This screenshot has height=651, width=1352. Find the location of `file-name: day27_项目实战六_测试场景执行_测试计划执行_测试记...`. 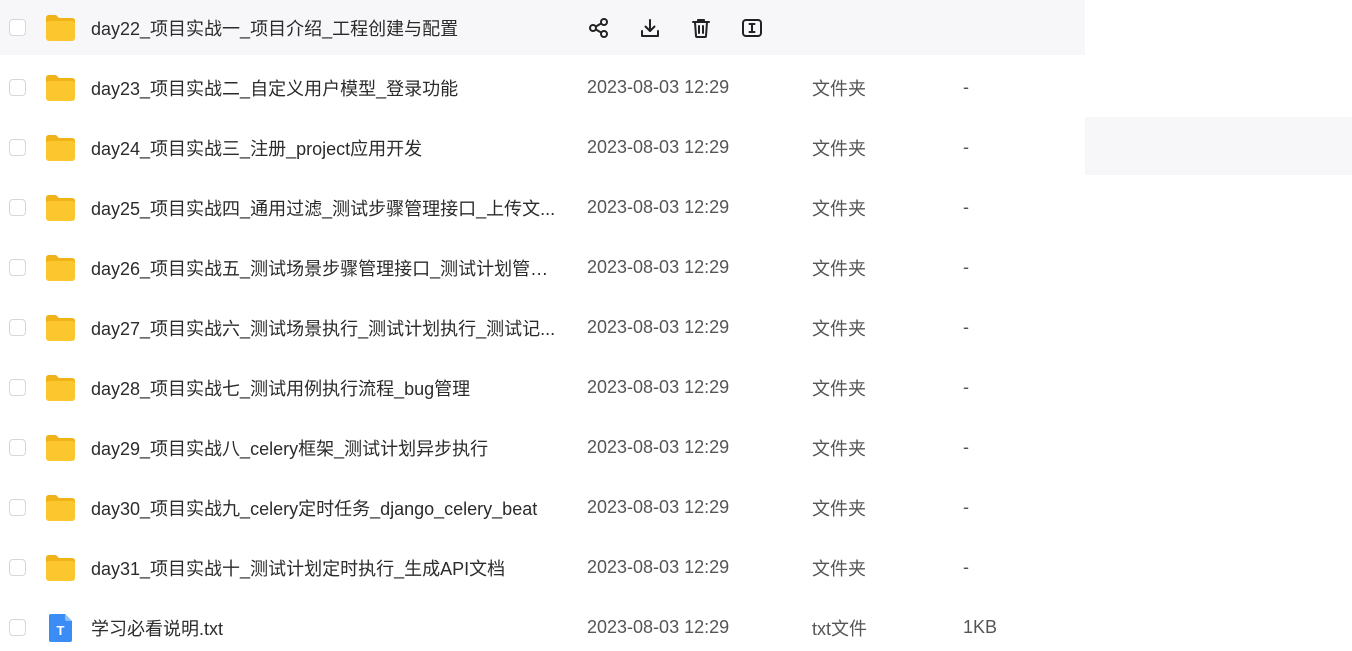

file-name: day27_项目实战六_测试场景执行_测试计划执行_测试记... is located at coordinates (326, 328).